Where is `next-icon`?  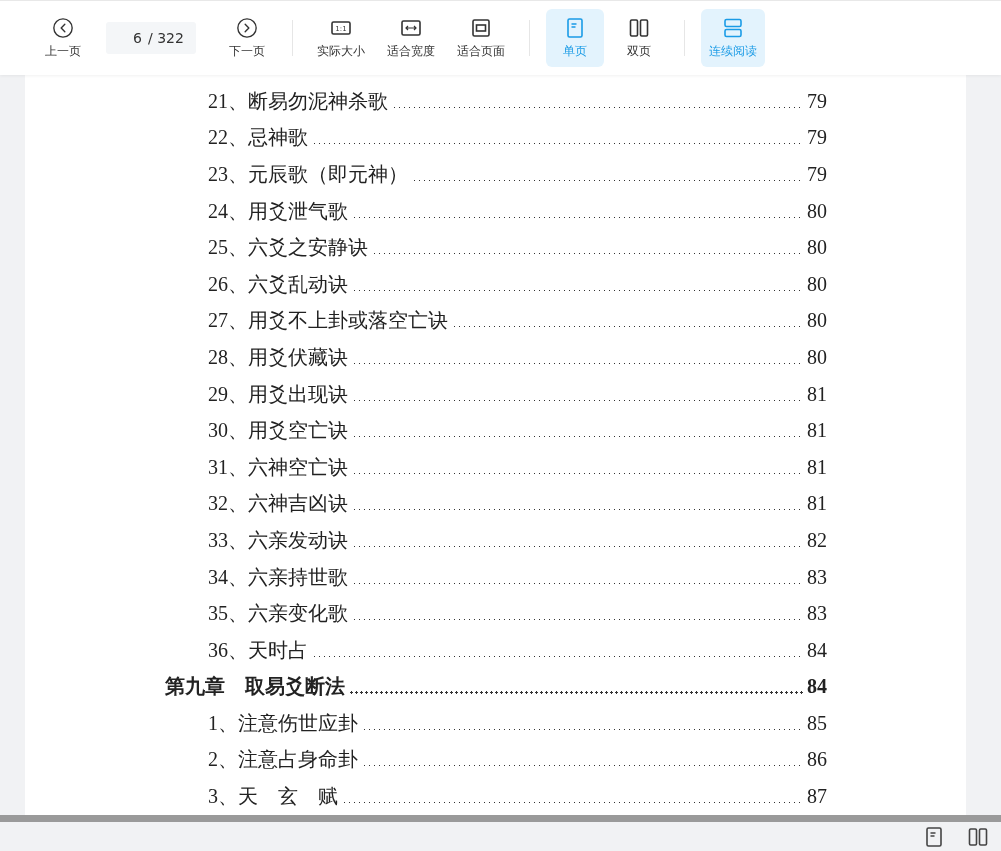 next-icon is located at coordinates (247, 27).